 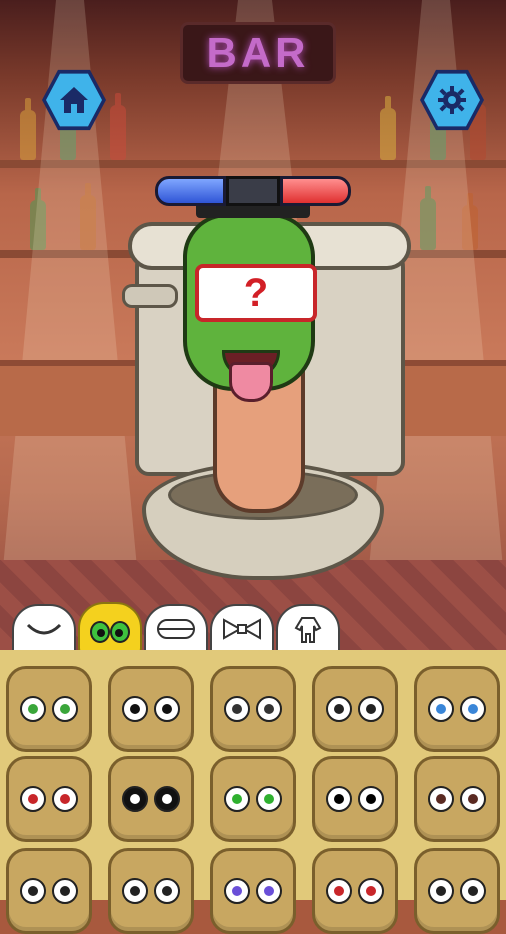 I want to click on bowtie-icon, so click(x=242, y=629).